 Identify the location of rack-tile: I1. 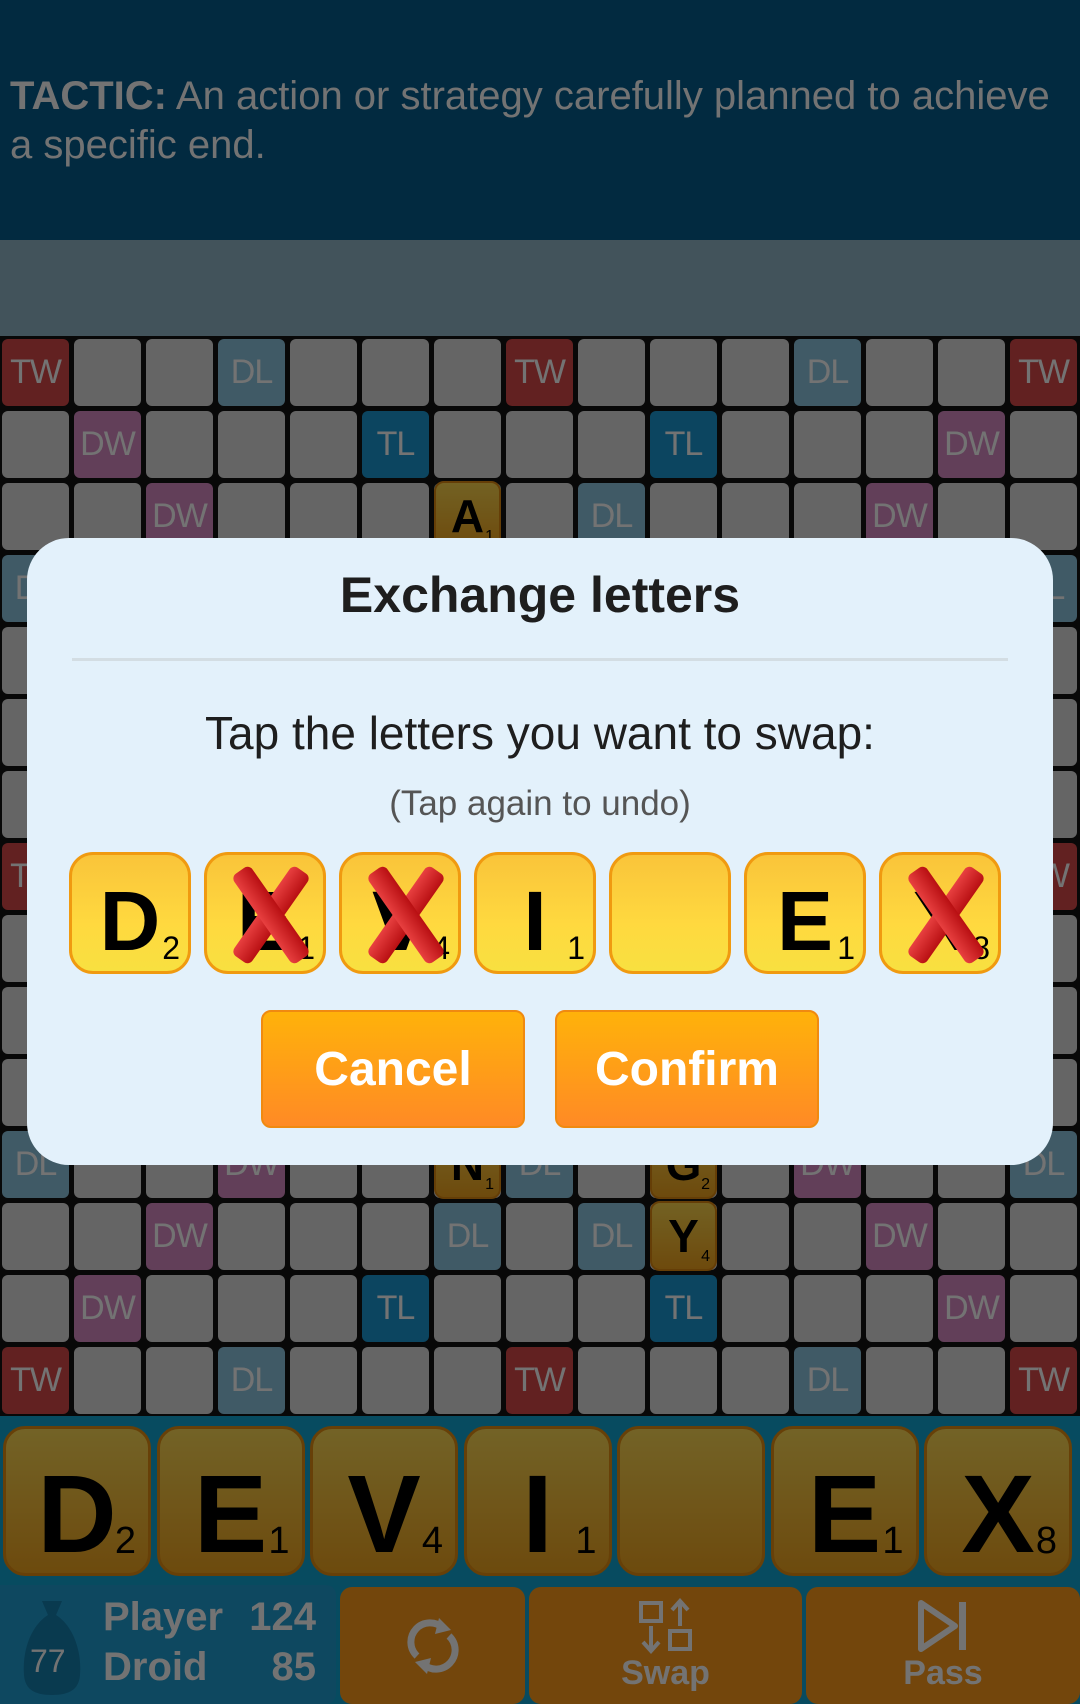
(537, 1501).